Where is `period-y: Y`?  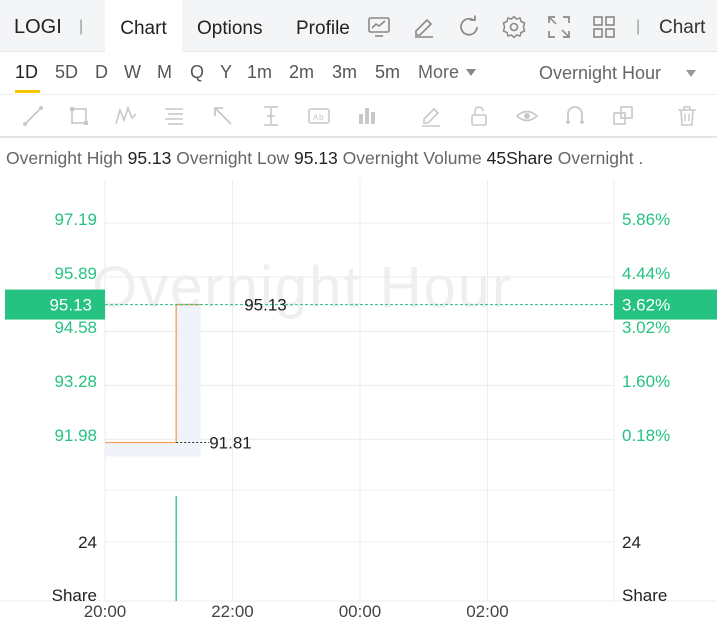
period-y: Y is located at coordinates (226, 72).